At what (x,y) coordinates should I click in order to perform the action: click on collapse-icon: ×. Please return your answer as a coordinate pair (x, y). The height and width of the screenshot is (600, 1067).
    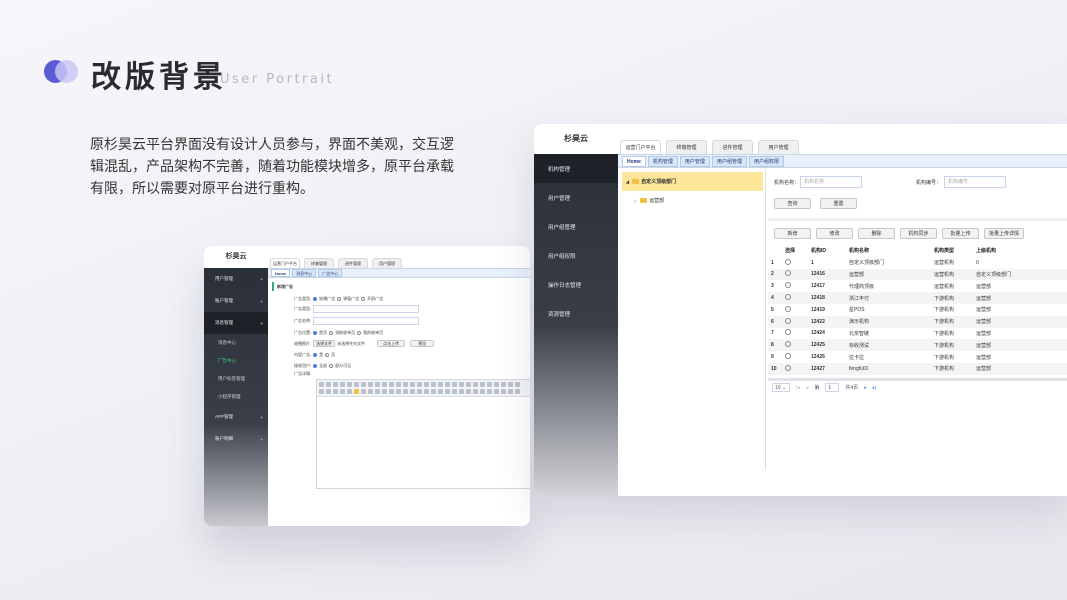
    Looking at the image, I should click on (261, 323).